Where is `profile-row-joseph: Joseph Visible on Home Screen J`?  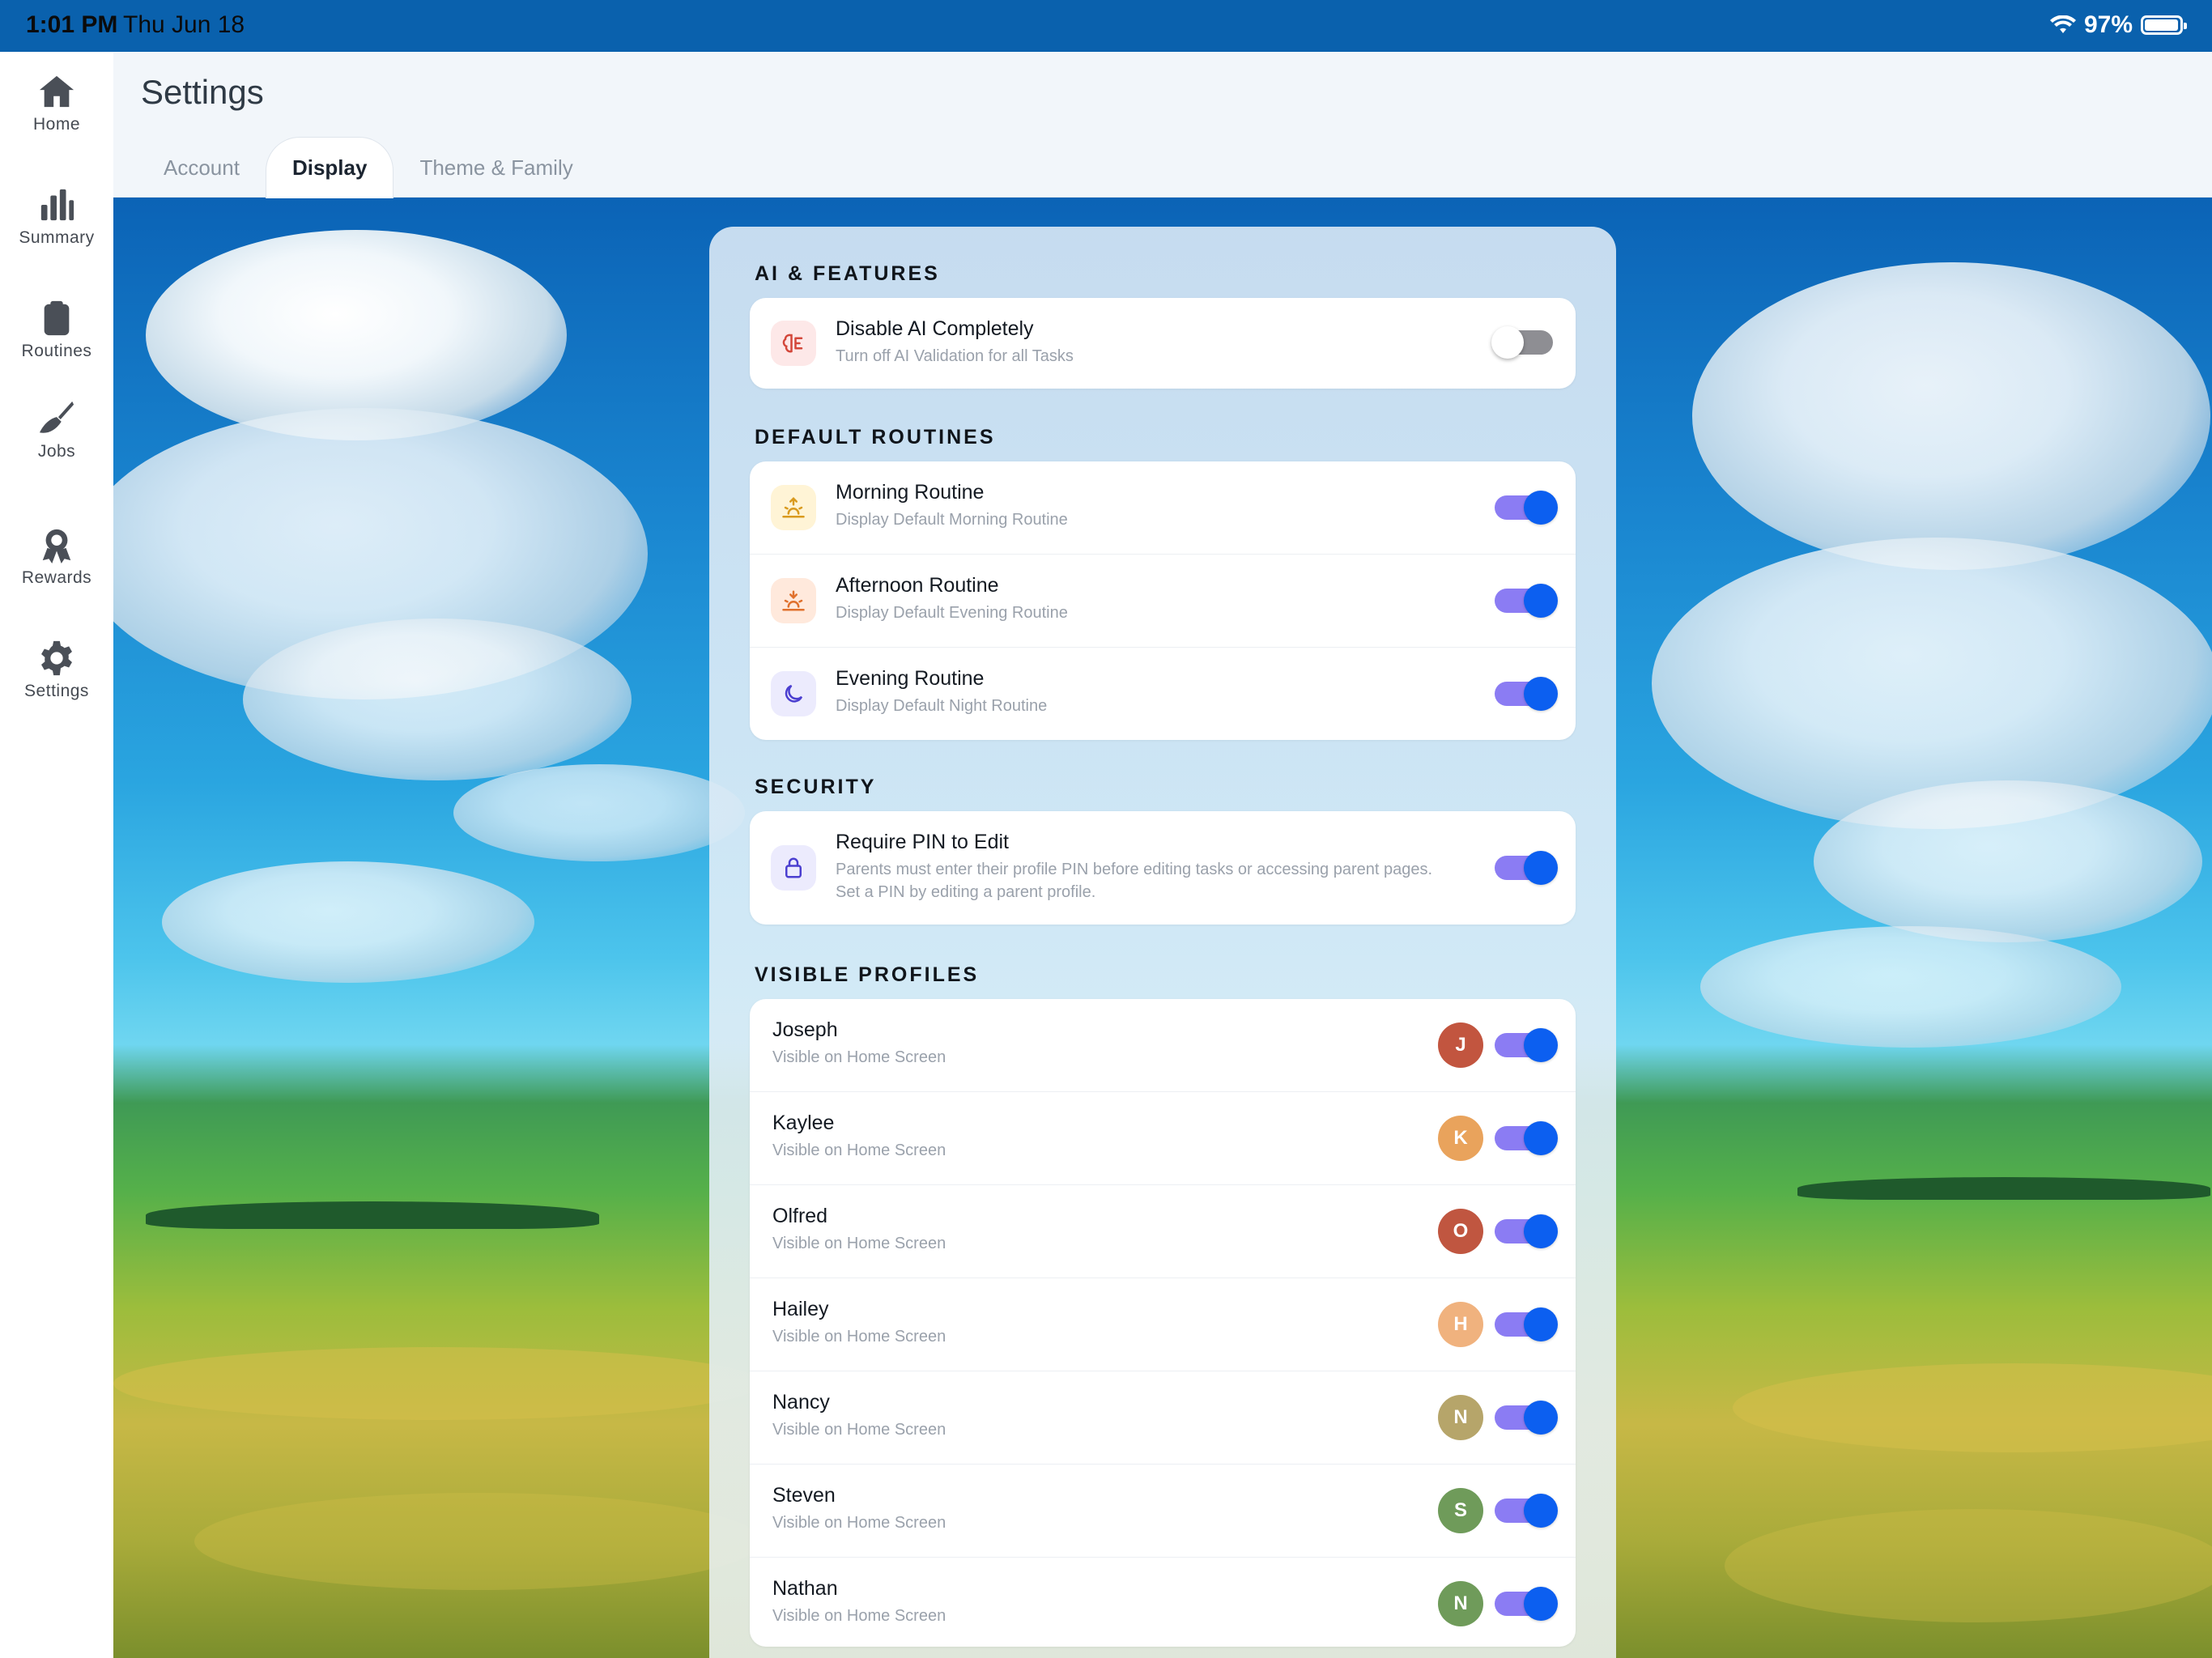
profile-row-joseph: Joseph Visible on Home Screen J is located at coordinates (1163, 1045).